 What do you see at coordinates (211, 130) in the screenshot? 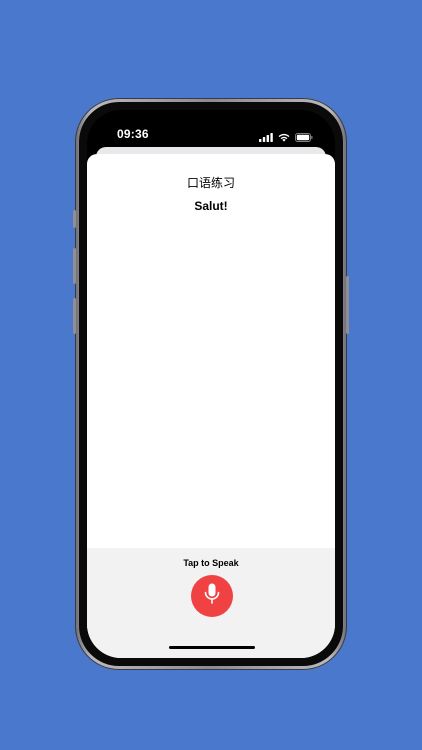
I see `dynamic-island` at bounding box center [211, 130].